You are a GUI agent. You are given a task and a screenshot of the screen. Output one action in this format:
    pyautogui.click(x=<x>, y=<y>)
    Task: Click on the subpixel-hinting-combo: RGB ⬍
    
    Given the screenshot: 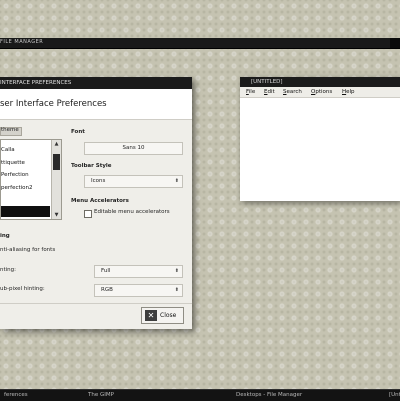 What is the action you would take?
    pyautogui.click(x=138, y=290)
    